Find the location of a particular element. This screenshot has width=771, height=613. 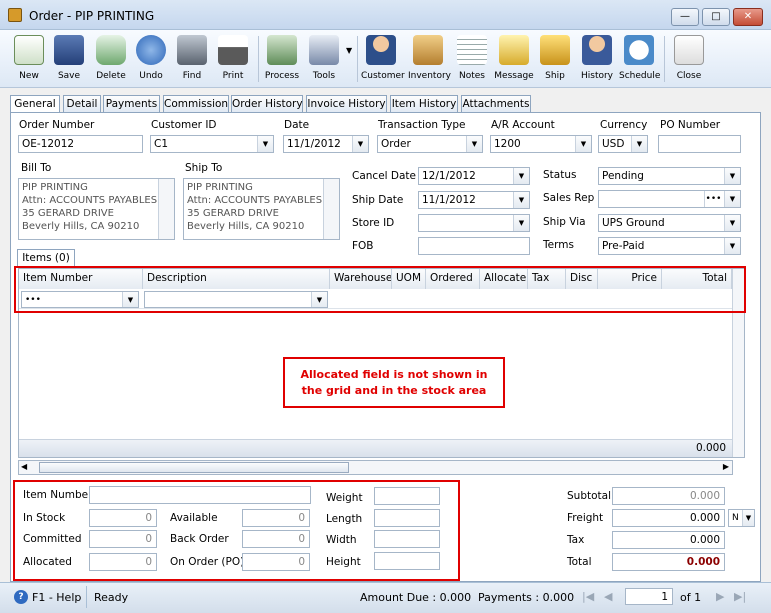

inventory-button: Inventory is located at coordinates (429, 59).